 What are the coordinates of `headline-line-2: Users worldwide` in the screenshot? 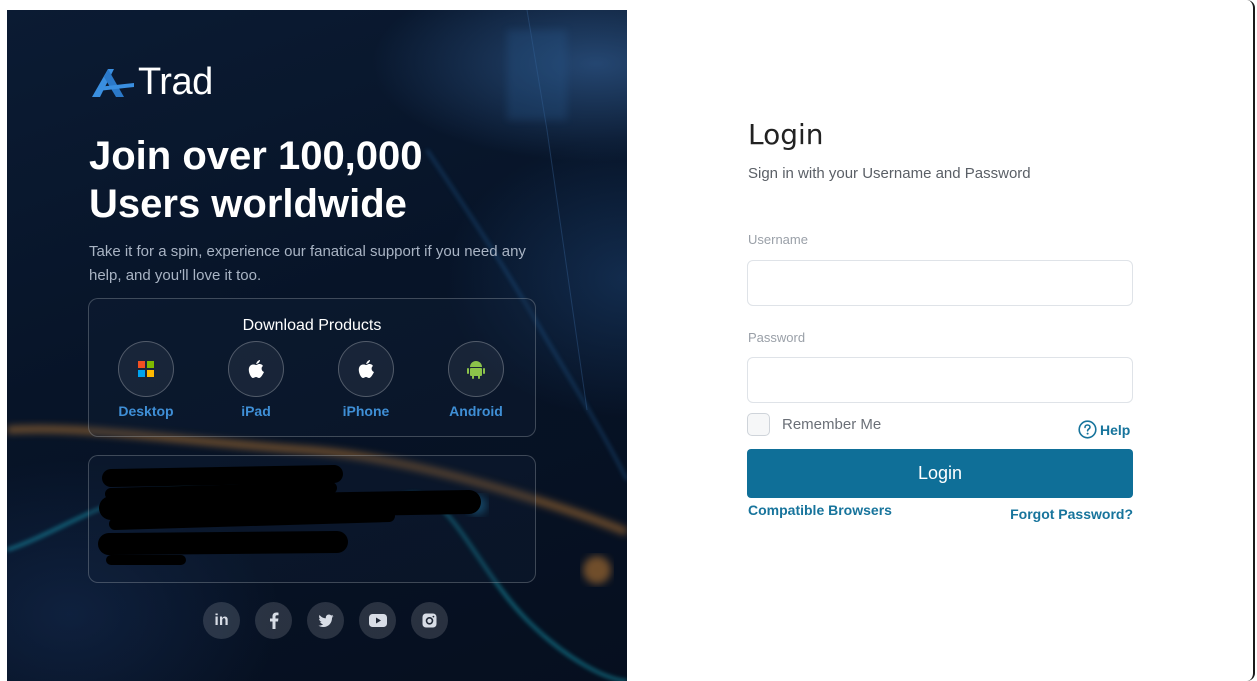 It's located at (248, 204).